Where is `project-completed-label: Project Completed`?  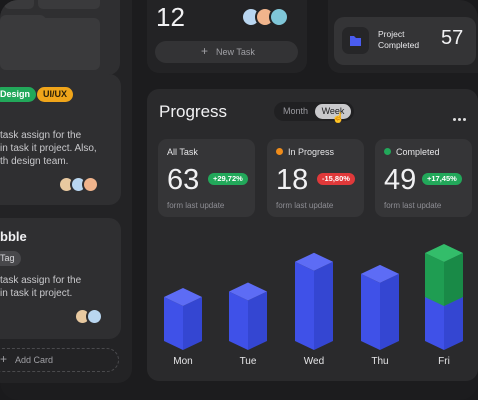
project-completed-label: Project Completed is located at coordinates (398, 40).